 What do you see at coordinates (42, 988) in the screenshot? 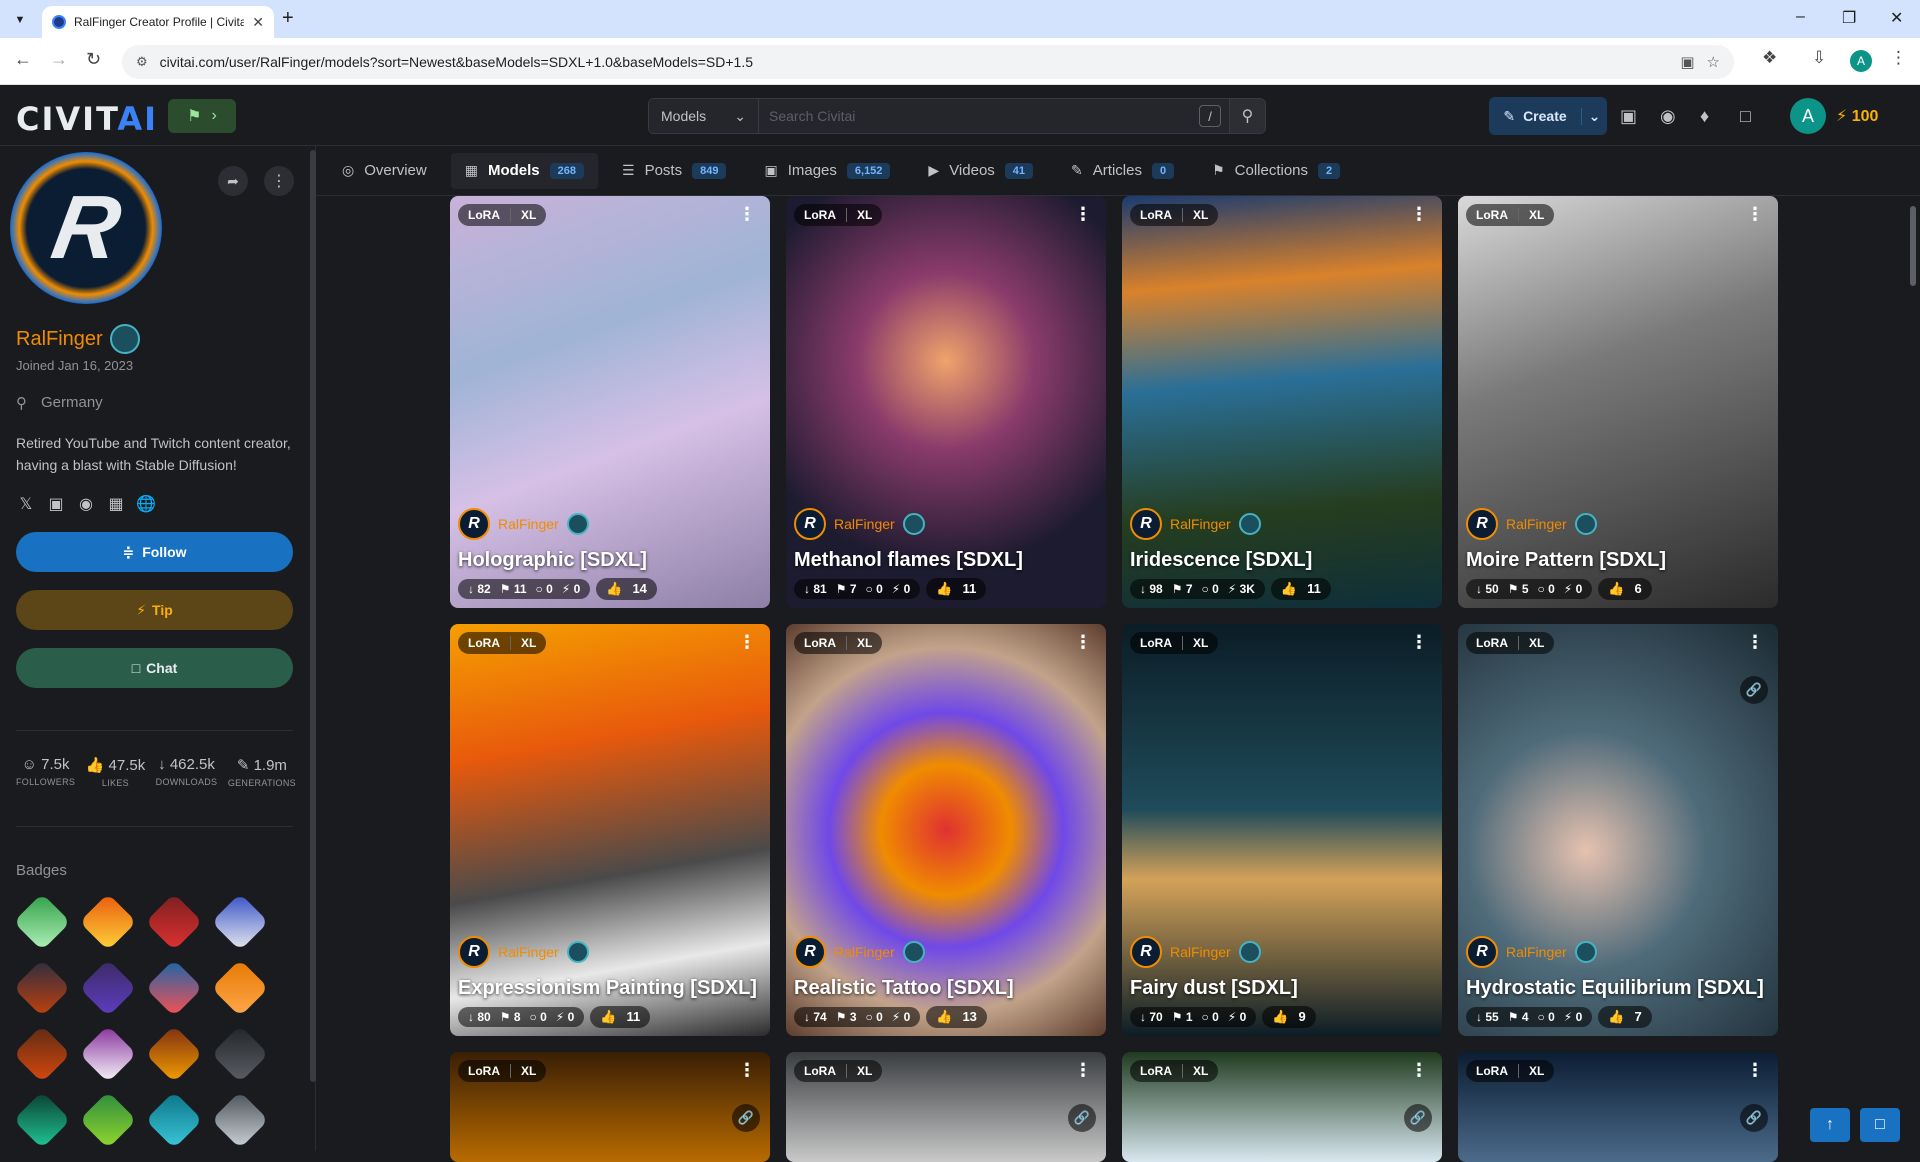
I see `badge-pumpkin-dark-icon` at bounding box center [42, 988].